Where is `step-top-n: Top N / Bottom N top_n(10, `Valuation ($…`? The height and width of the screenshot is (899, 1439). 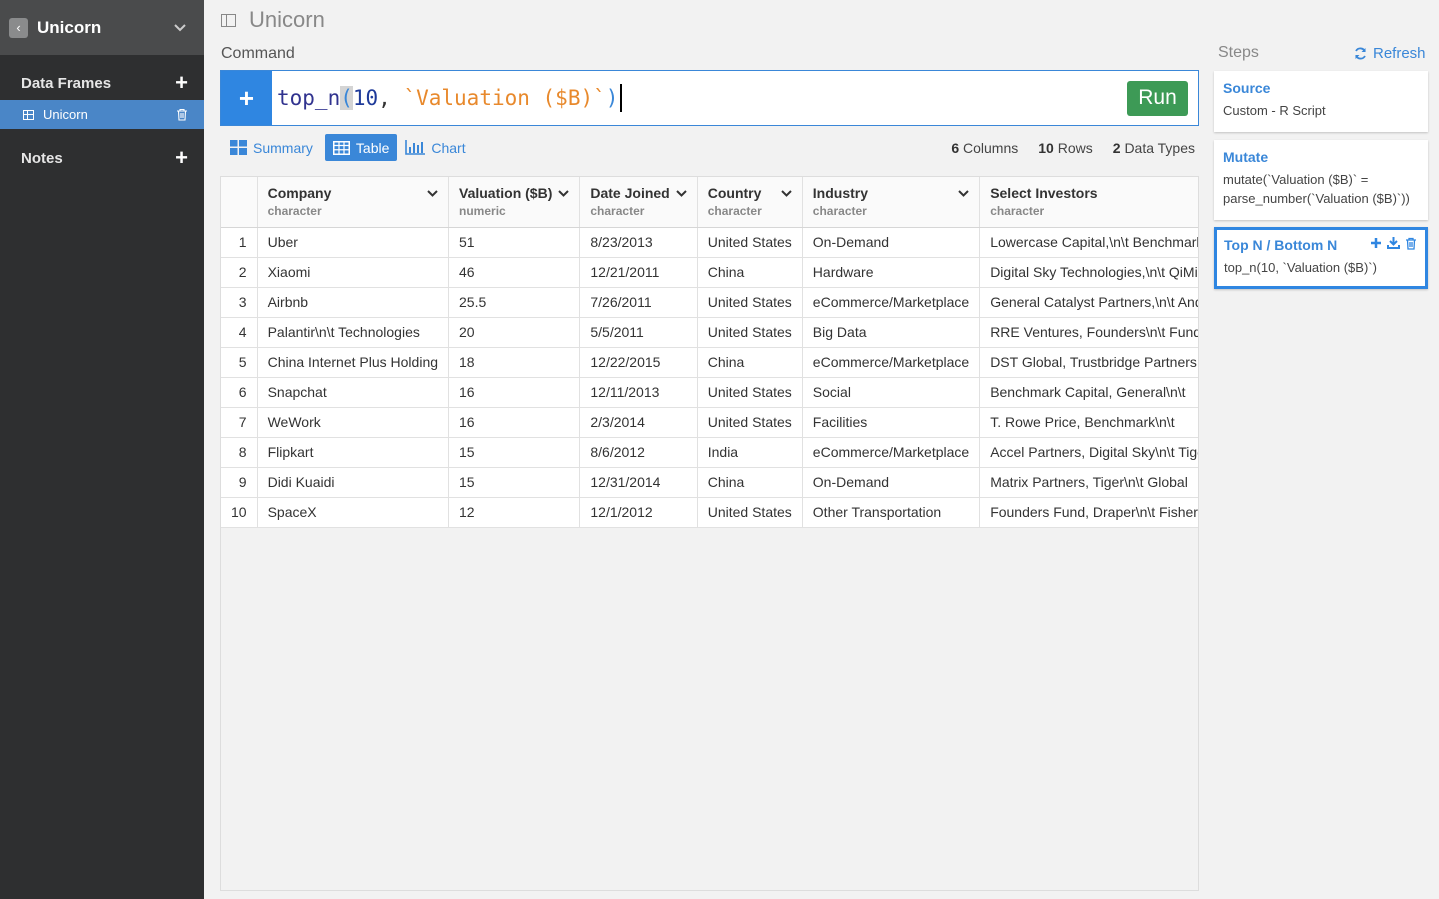 step-top-n: Top N / Bottom N top_n(10, `Valuation ($… is located at coordinates (1321, 258).